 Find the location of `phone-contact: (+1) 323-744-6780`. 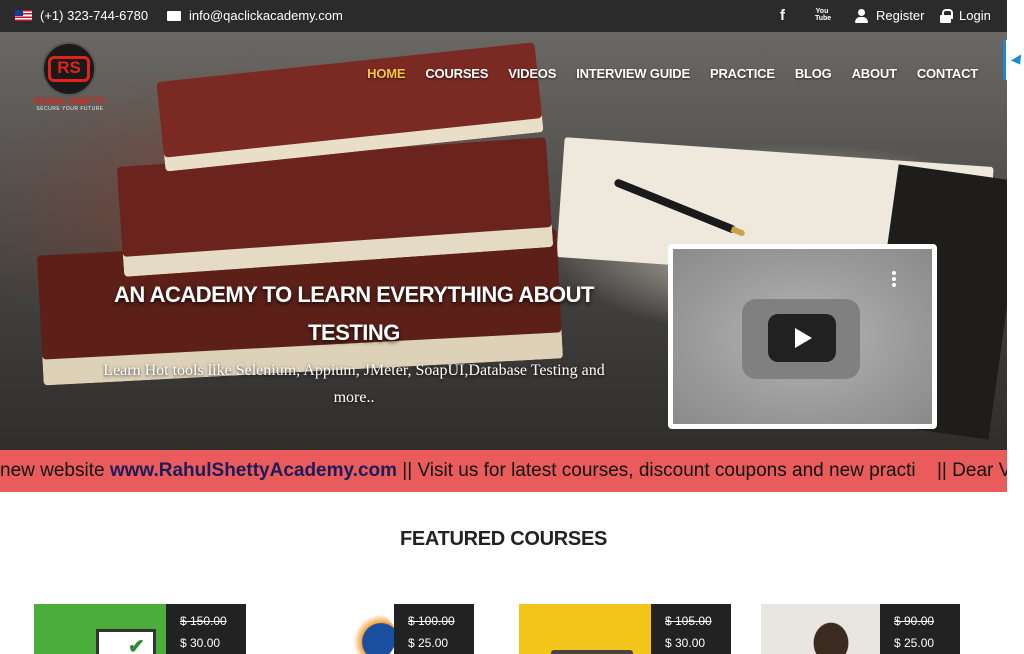

phone-contact: (+1) 323-744-6780 is located at coordinates (81, 15).